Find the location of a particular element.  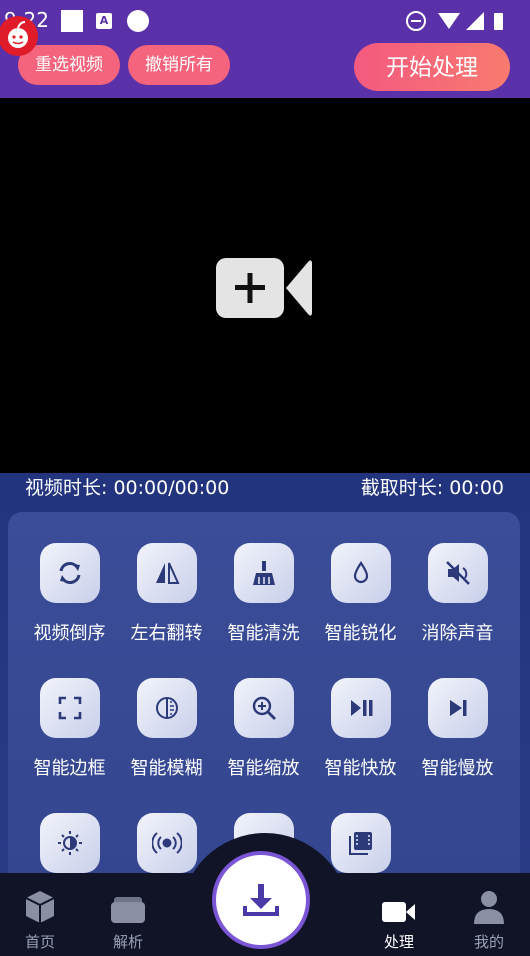

broadcast-icon is located at coordinates (166, 843).